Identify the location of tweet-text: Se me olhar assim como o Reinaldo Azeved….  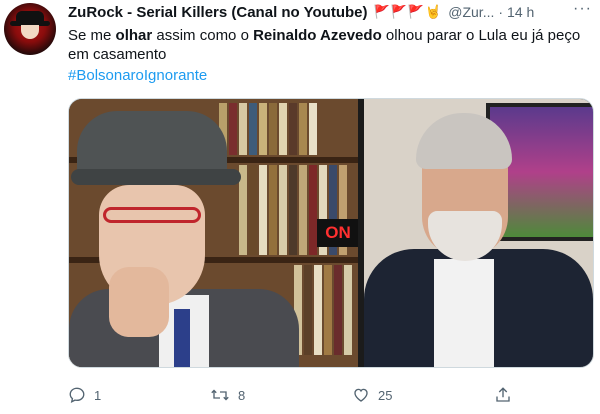
(328, 45).